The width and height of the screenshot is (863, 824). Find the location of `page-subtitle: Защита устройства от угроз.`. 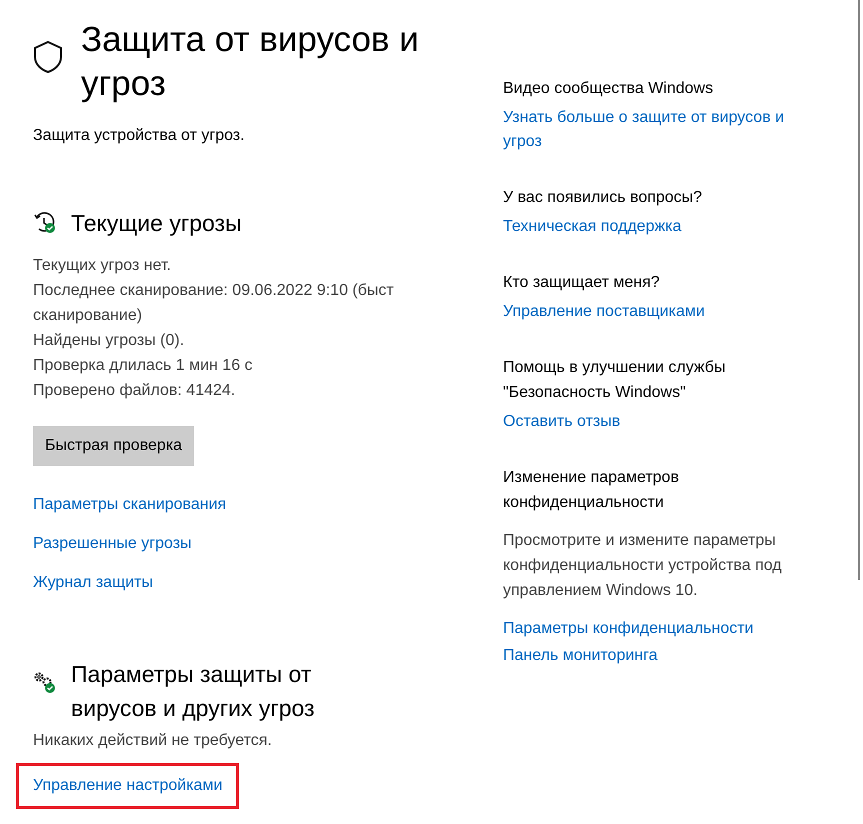

page-subtitle: Защита устройства от угроз. is located at coordinates (139, 136).